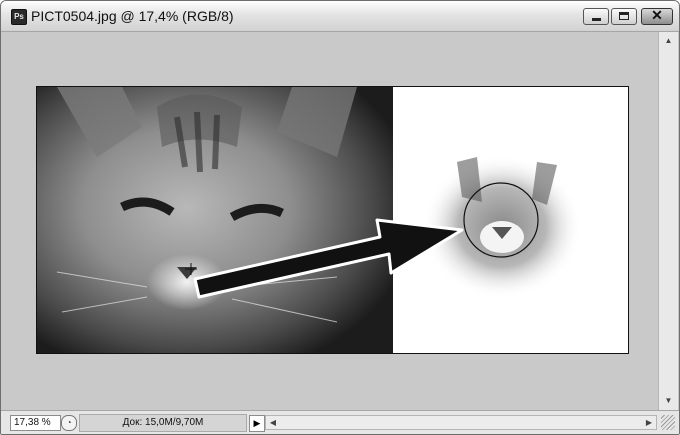 The image size is (680, 435). What do you see at coordinates (35, 423) in the screenshot?
I see `zoom-field: 17,38 %` at bounding box center [35, 423].